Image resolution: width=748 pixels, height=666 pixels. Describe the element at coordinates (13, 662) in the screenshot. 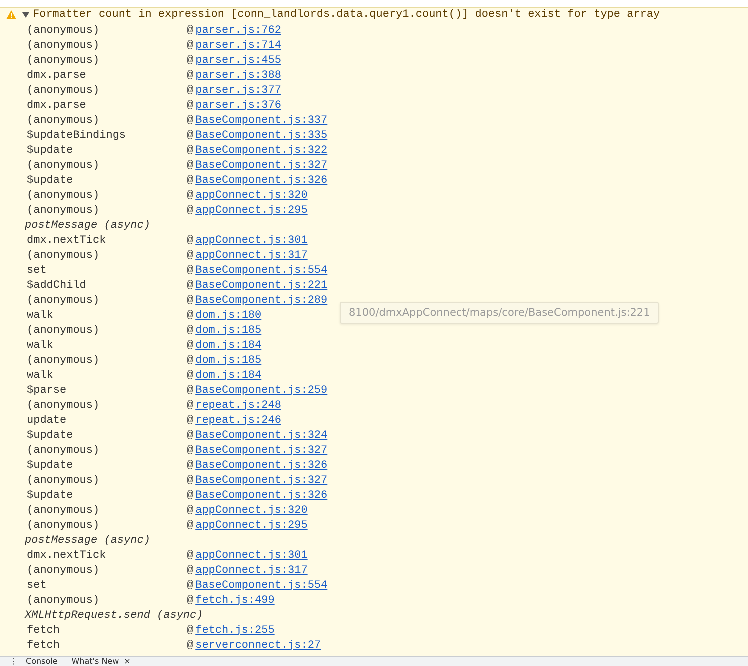

I see `menu-icon: ⋮` at that location.